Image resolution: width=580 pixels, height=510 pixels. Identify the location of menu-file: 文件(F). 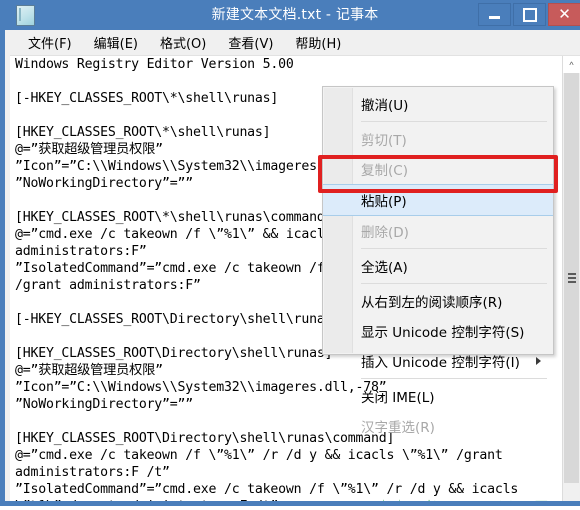
(50, 42).